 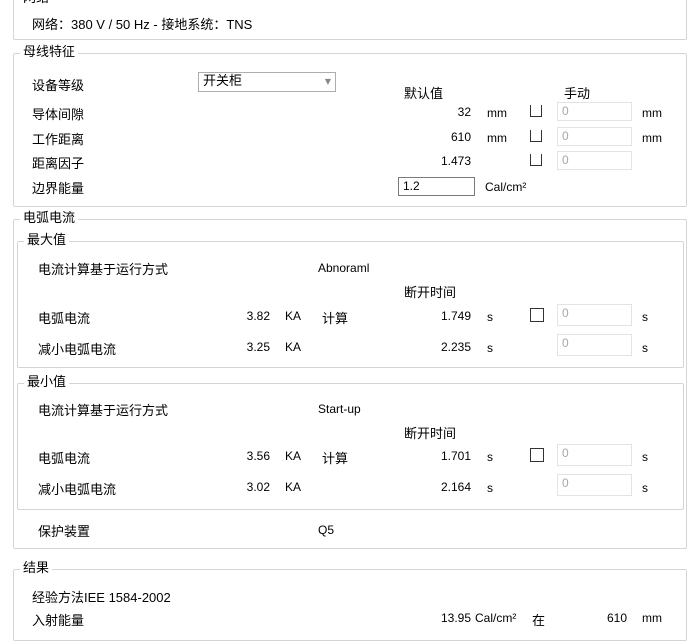 What do you see at coordinates (36, 569) in the screenshot?
I see `result-legend: 结果` at bounding box center [36, 569].